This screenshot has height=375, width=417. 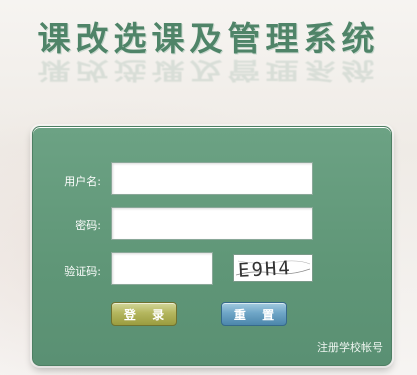 I want to click on reset-button: 重 置, so click(x=254, y=314).